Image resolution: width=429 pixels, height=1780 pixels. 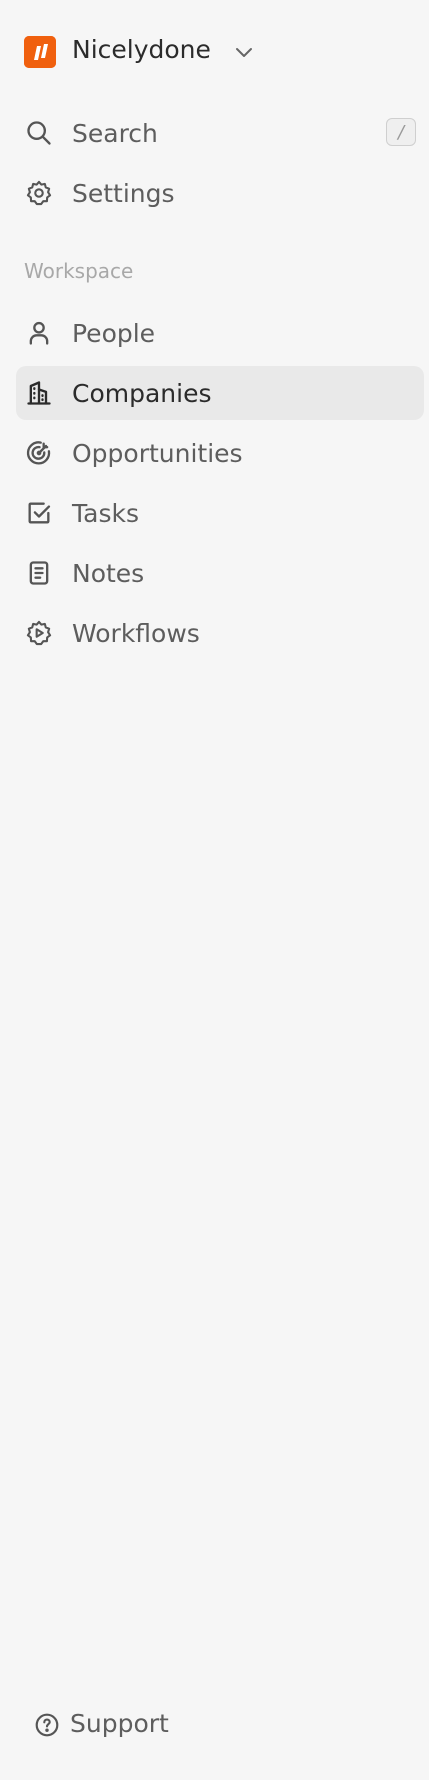 I want to click on section-label-workspace: Workspace, so click(x=79, y=271).